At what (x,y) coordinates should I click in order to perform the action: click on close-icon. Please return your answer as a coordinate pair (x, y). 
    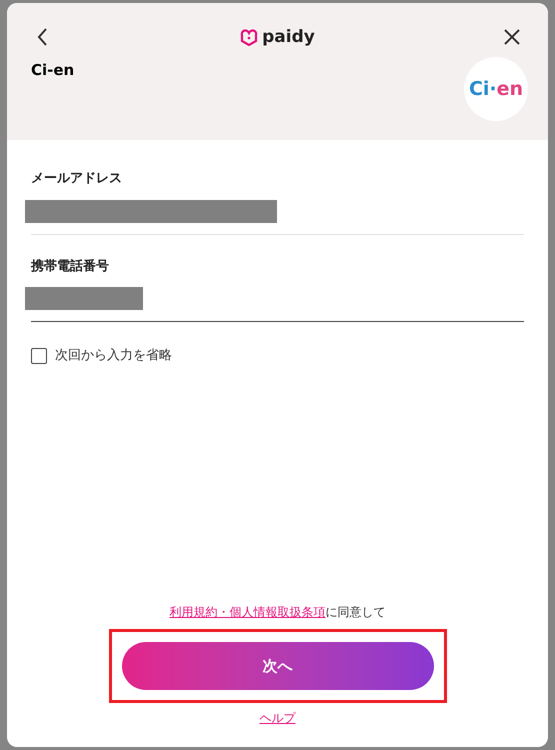
    Looking at the image, I should click on (512, 37).